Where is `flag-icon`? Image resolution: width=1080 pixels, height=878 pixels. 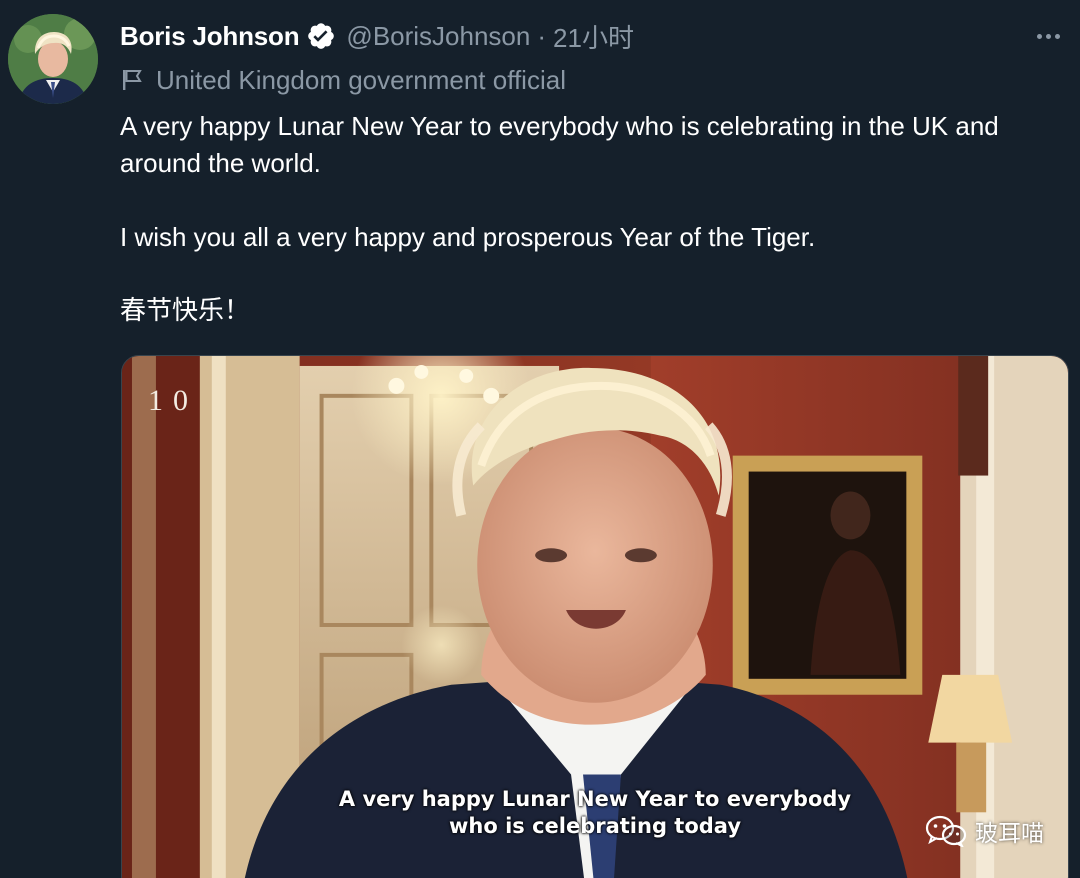 flag-icon is located at coordinates (132, 80).